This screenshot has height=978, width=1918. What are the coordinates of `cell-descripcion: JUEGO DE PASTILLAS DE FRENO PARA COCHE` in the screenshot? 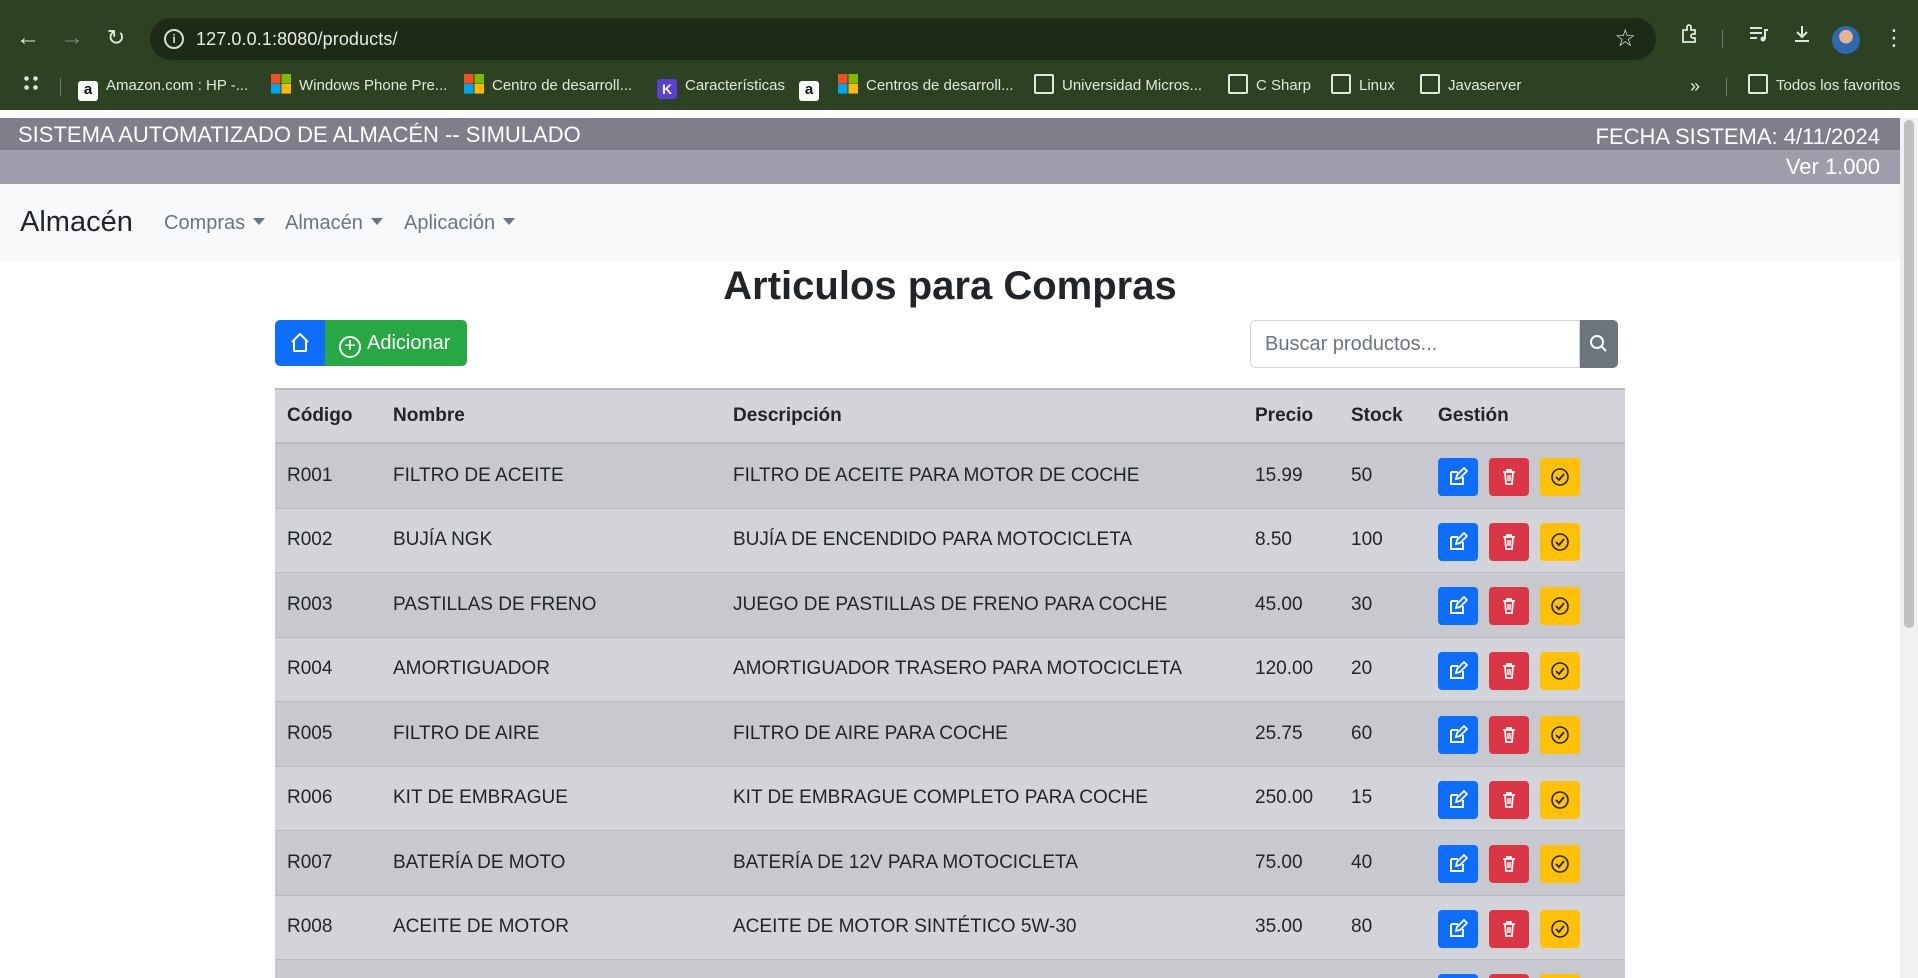 It's located at (950, 604).